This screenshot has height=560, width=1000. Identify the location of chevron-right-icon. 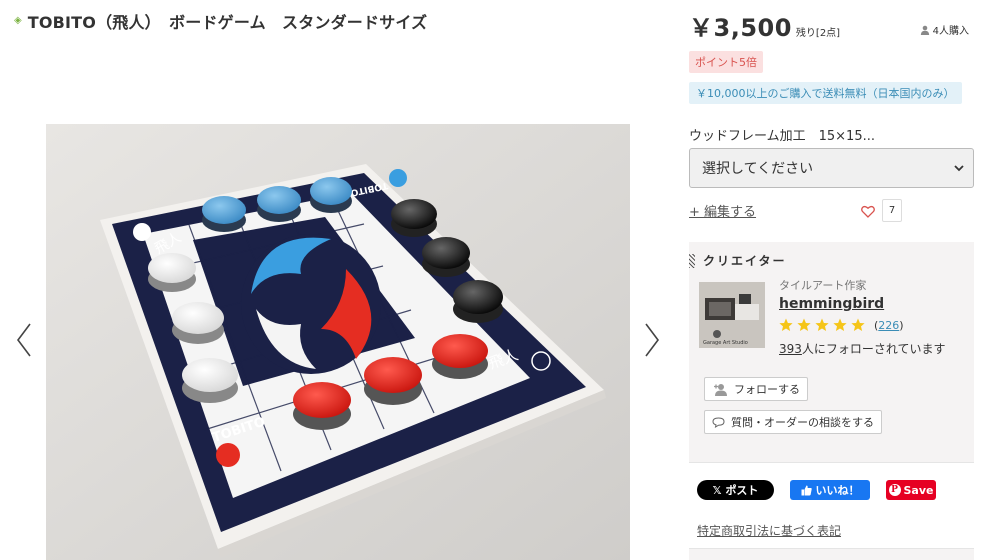
(652, 340).